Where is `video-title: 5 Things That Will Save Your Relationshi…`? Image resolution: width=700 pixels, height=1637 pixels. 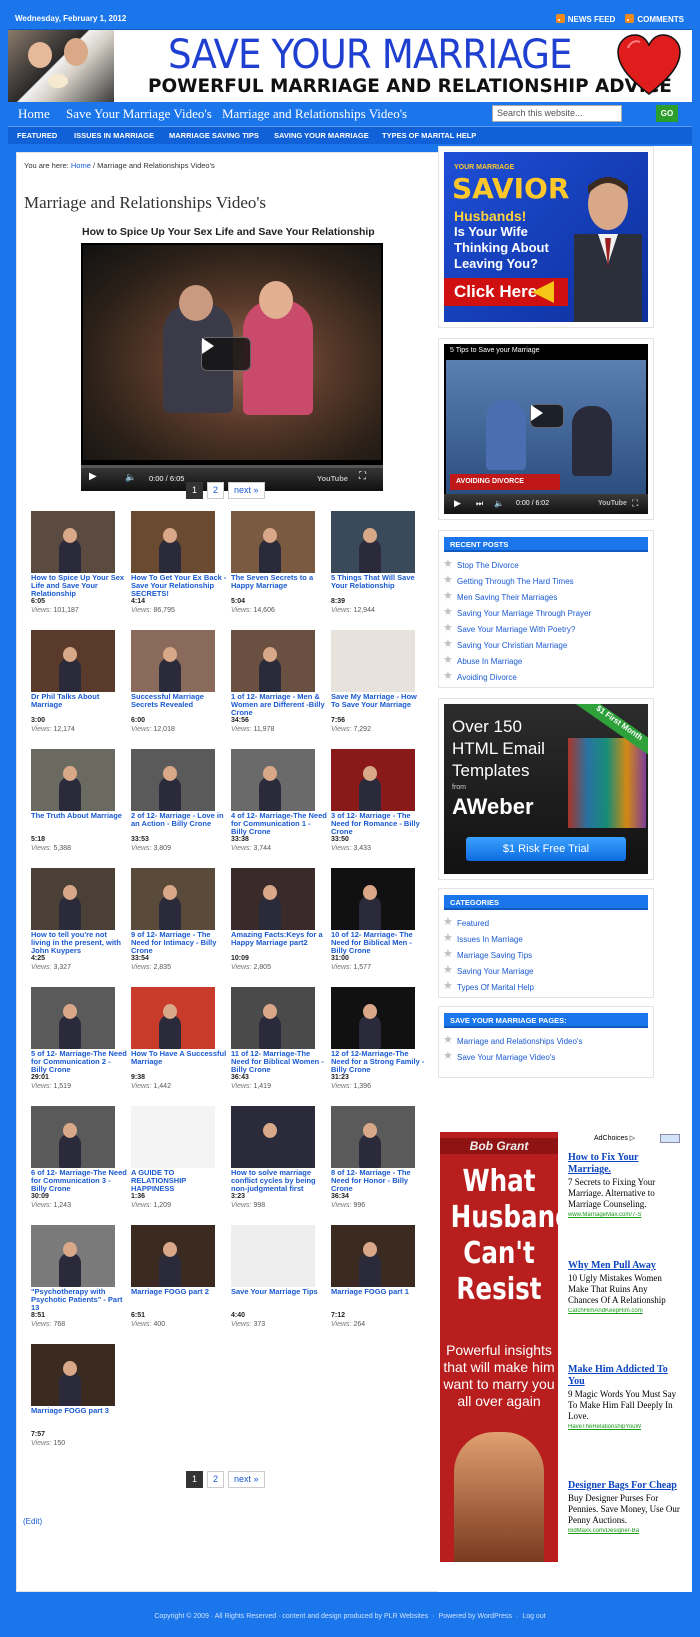
video-title: 5 Things That Will Save Your Relationshi… is located at coordinates (379, 586).